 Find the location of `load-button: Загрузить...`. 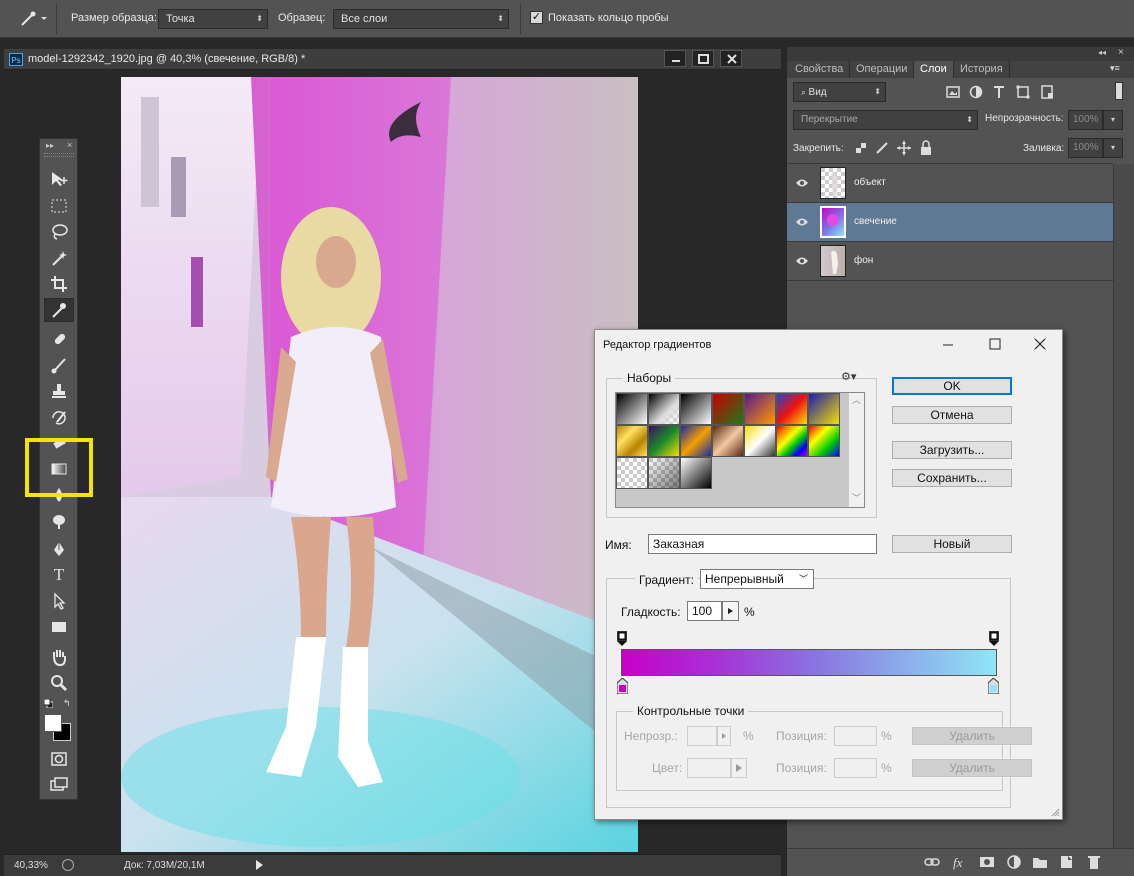

load-button: Загрузить... is located at coordinates (952, 450).